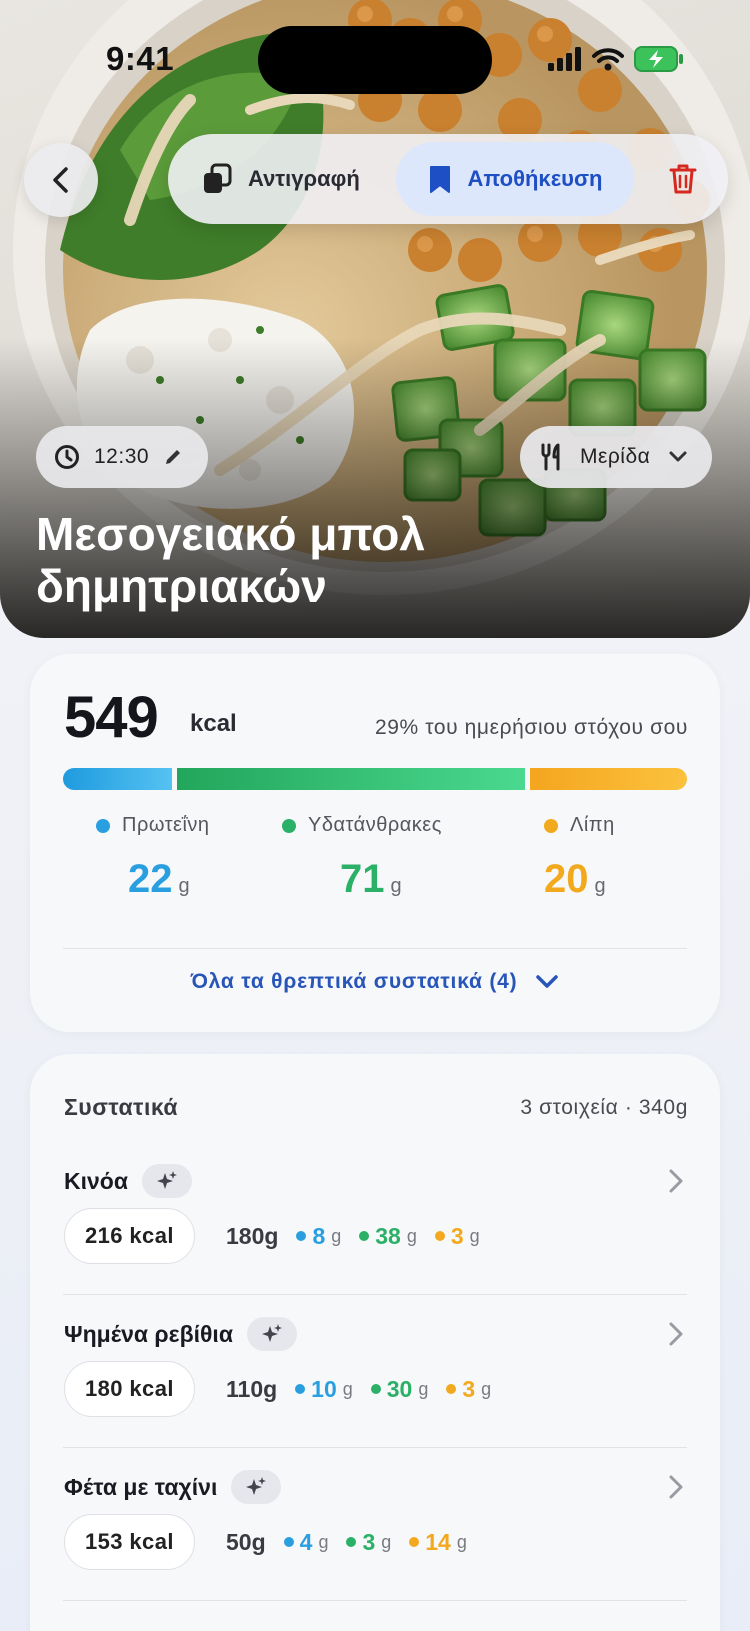  Describe the element at coordinates (354, 981) in the screenshot. I see `all-nutrients-label: Όλα τα θρεπτικά συστατικά (4)` at that location.